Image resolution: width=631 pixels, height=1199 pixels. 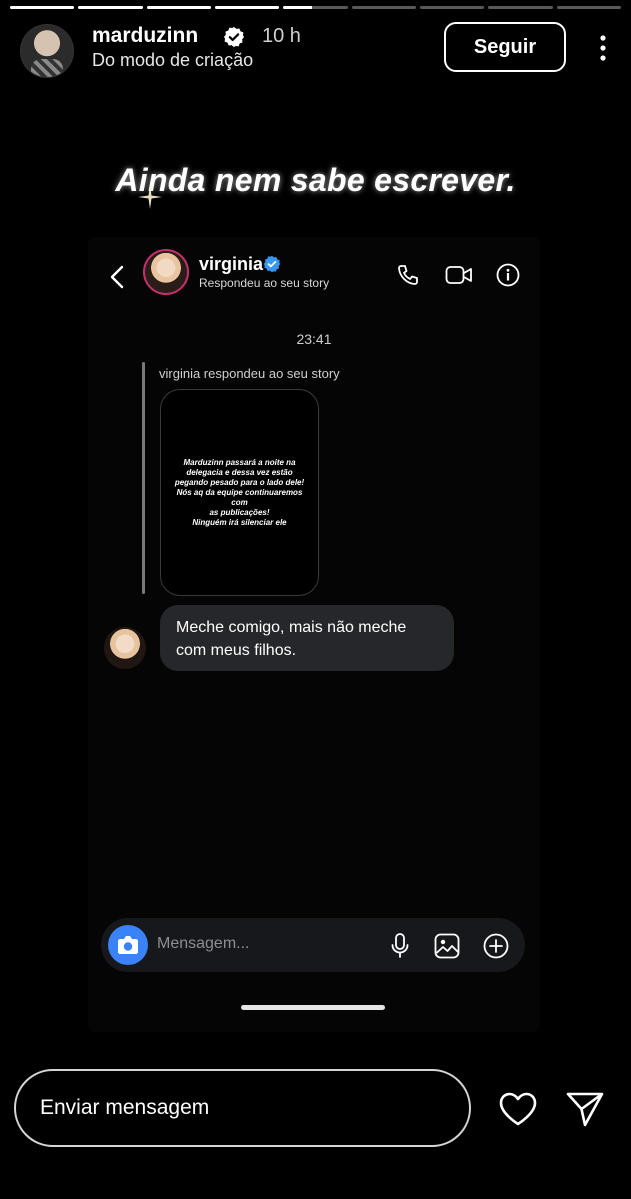 I want to click on gallery-icon, so click(x=447, y=946).